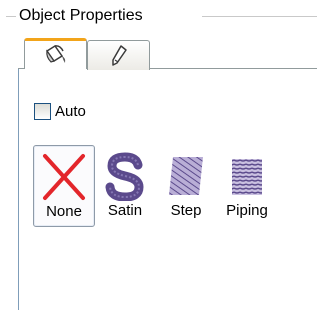 This screenshot has height=310, width=320. What do you see at coordinates (124, 176) in the screenshot?
I see `satin-s-icon` at bounding box center [124, 176].